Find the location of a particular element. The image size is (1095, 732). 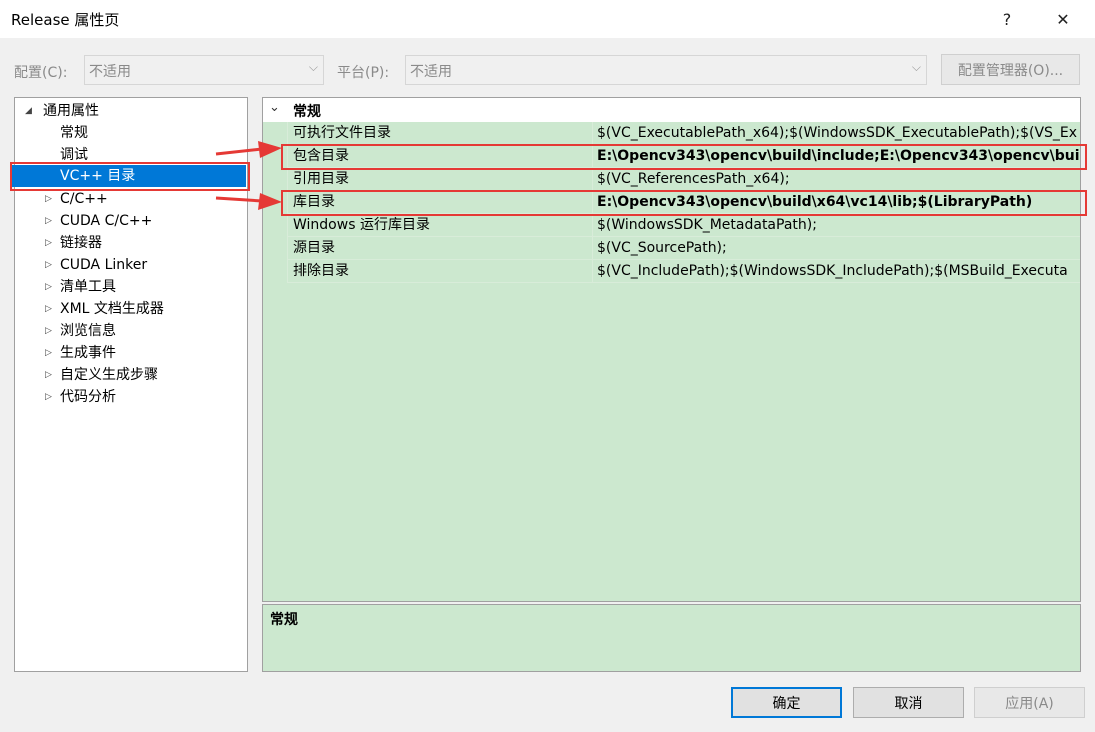

tree-item-label: CUDA Linker is located at coordinates (104, 265).